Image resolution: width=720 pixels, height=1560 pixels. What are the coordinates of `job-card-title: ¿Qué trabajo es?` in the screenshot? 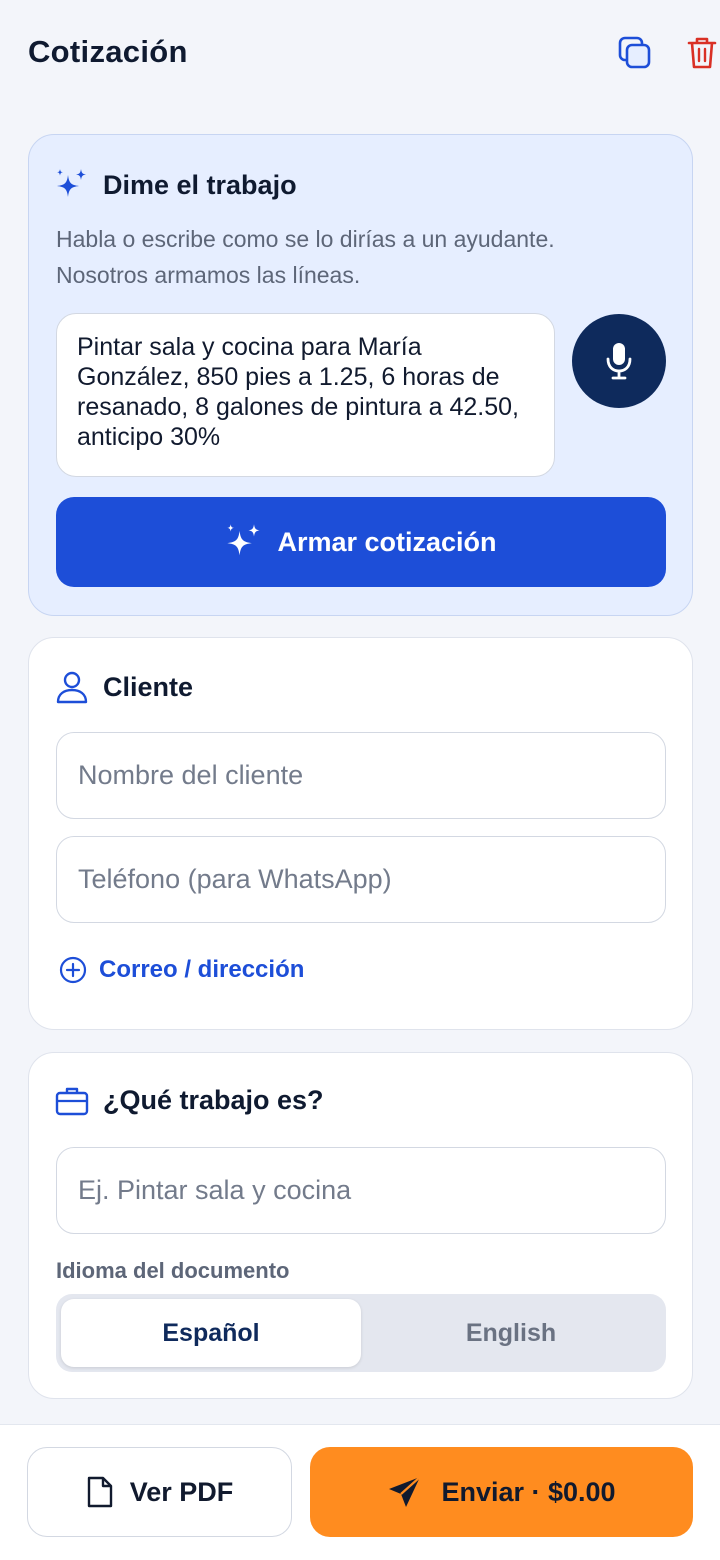 It's located at (213, 1100).